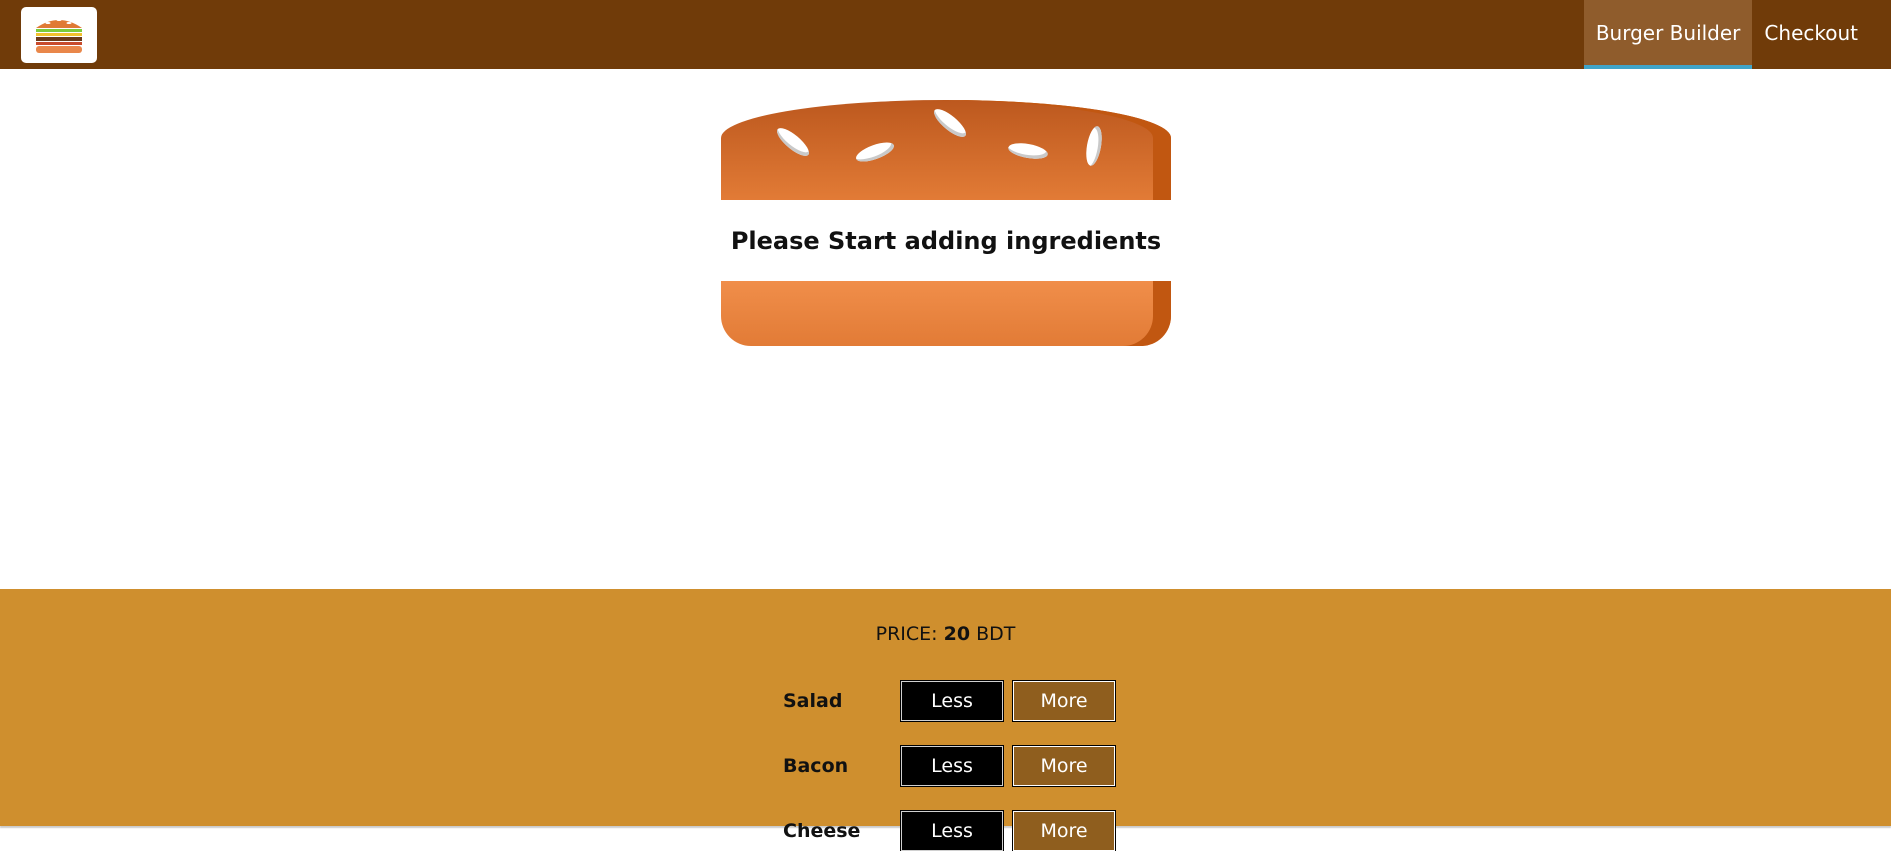  I want to click on ingredient-label: Salad, so click(813, 701).